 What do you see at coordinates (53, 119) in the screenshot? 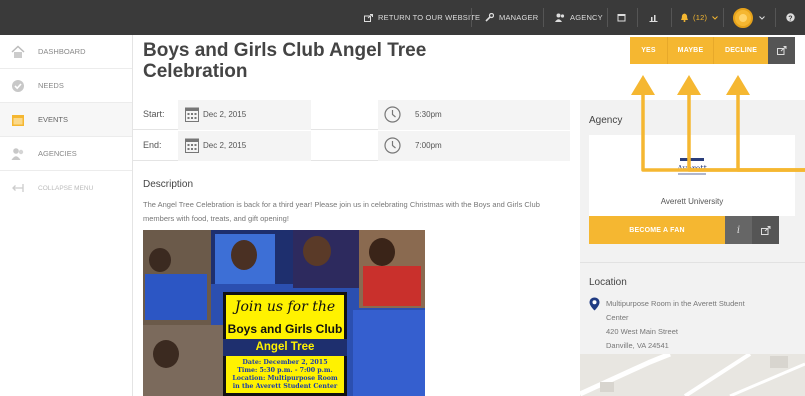
I see `sidebar-item-label: EVENTS` at bounding box center [53, 119].